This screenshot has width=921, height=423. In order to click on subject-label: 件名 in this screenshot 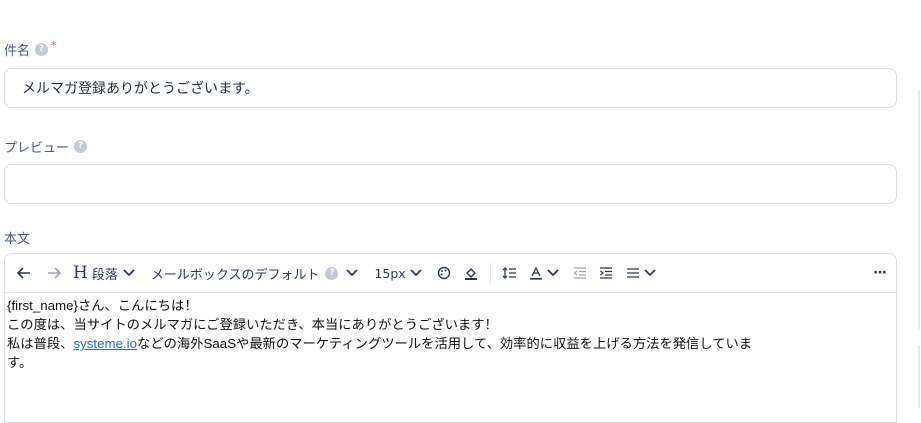, I will do `click(17, 51)`.